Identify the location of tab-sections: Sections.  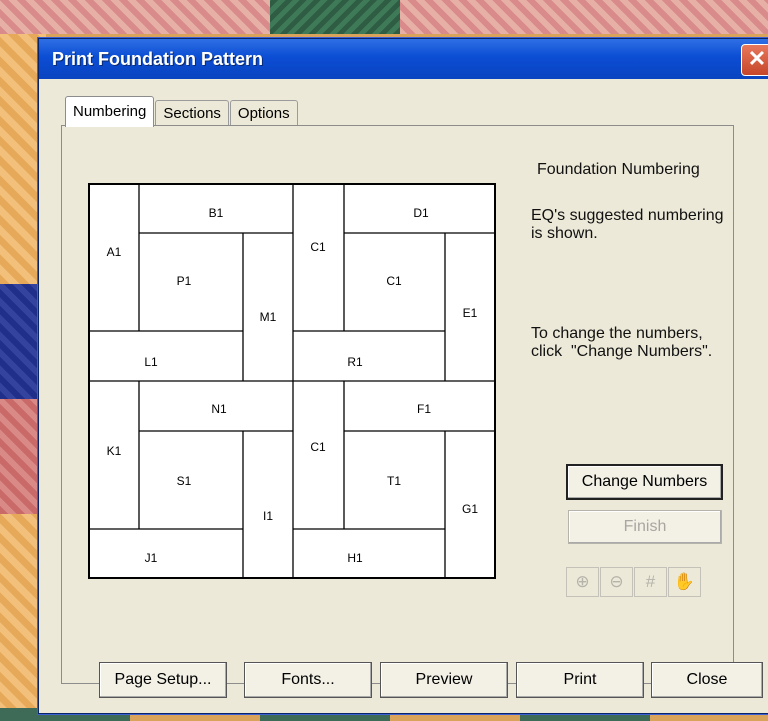
(192, 113).